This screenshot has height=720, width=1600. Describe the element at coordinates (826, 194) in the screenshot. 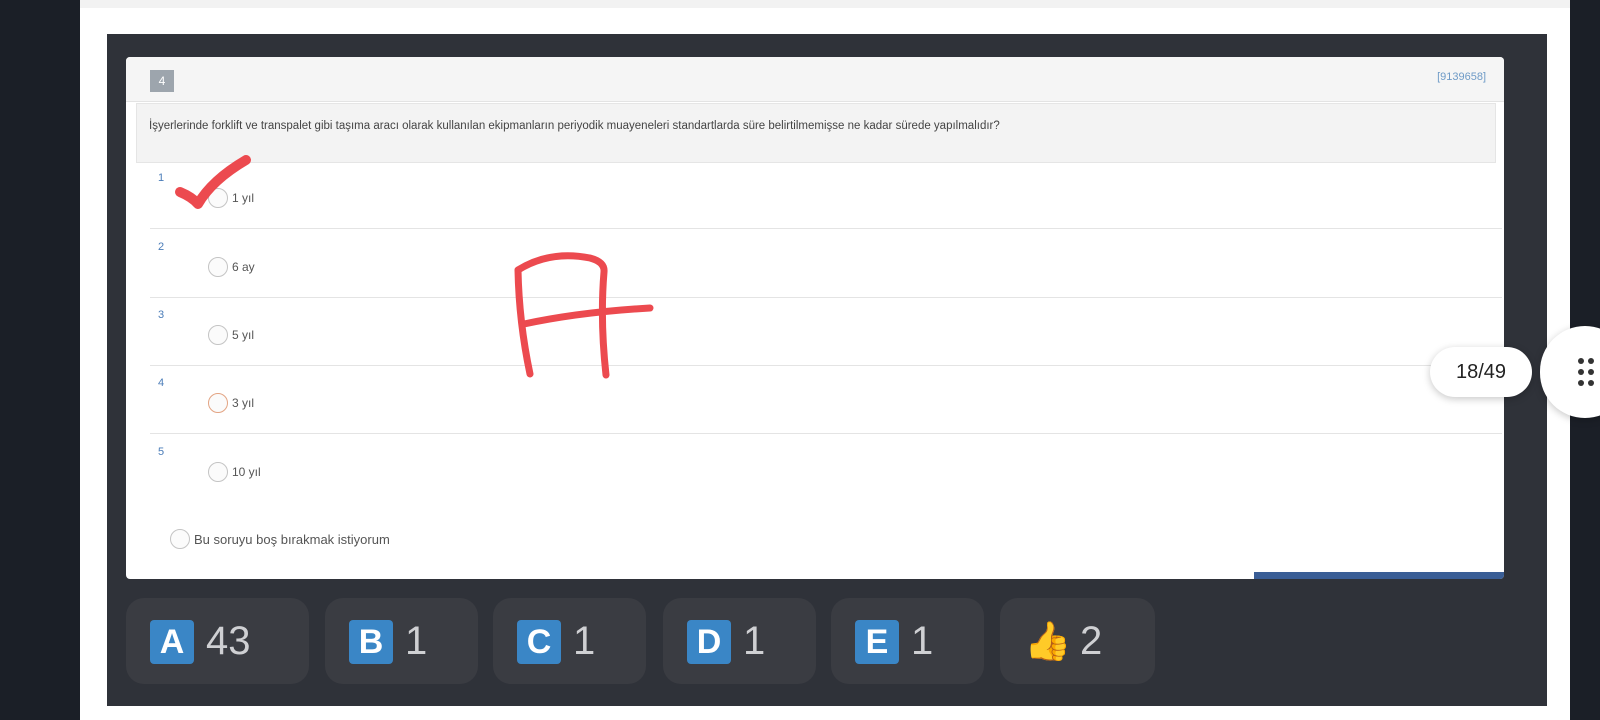

I see `option-row: 1 1 yıl` at that location.